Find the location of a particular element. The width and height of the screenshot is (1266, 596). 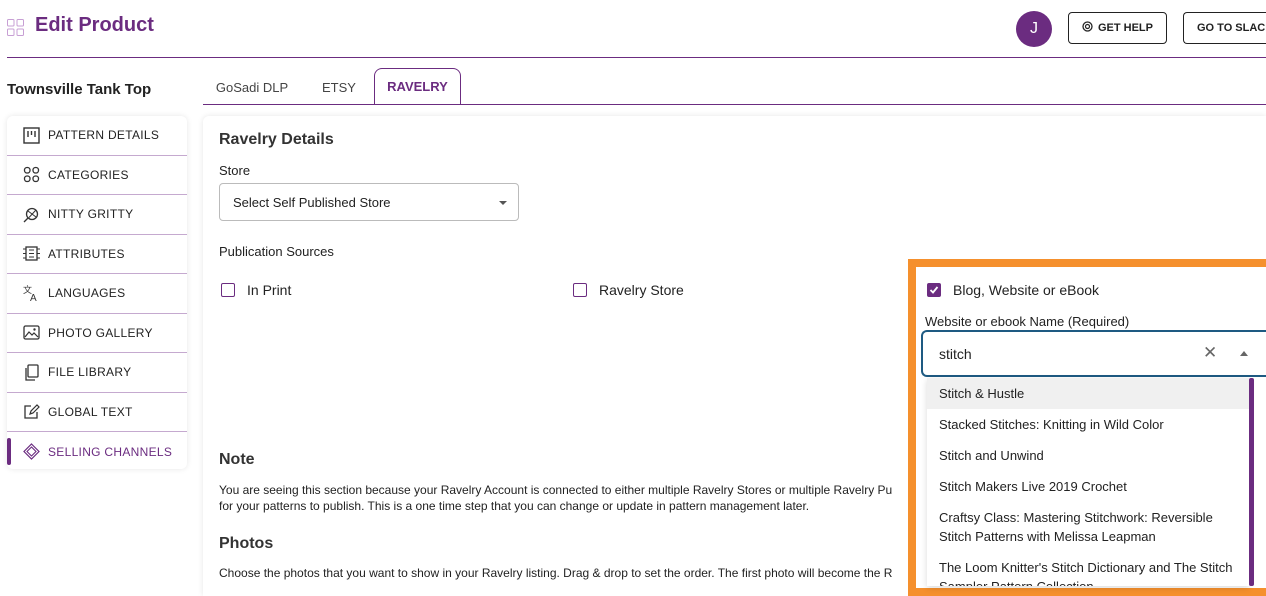

sidebar-item-categories: CATEGORIES is located at coordinates (97, 175).